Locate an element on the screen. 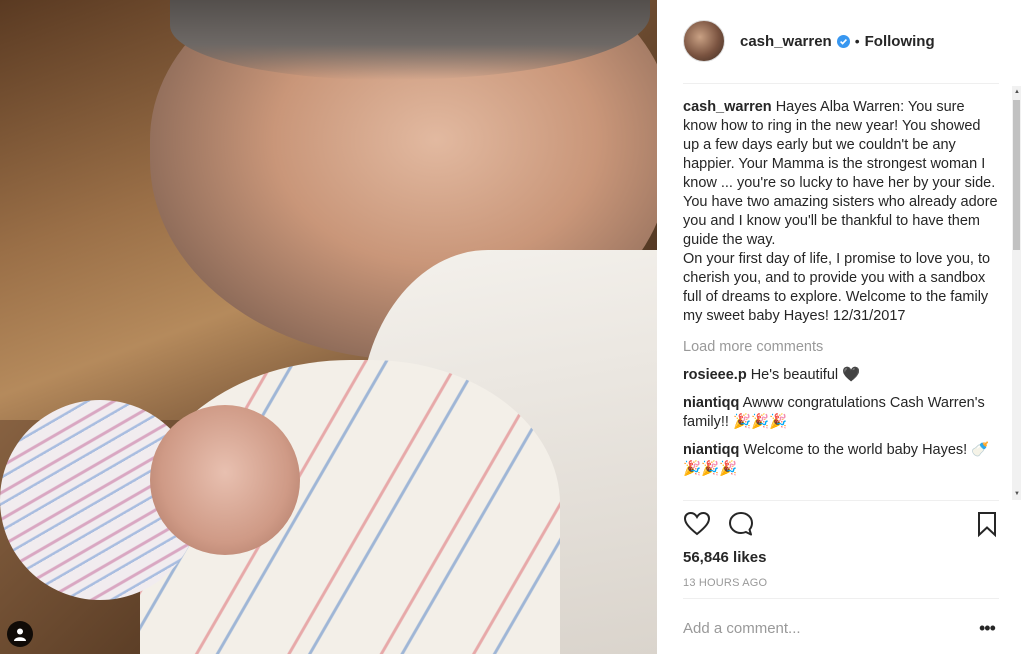 This screenshot has height=654, width=1021. caption-username: cash_warren is located at coordinates (727, 107).